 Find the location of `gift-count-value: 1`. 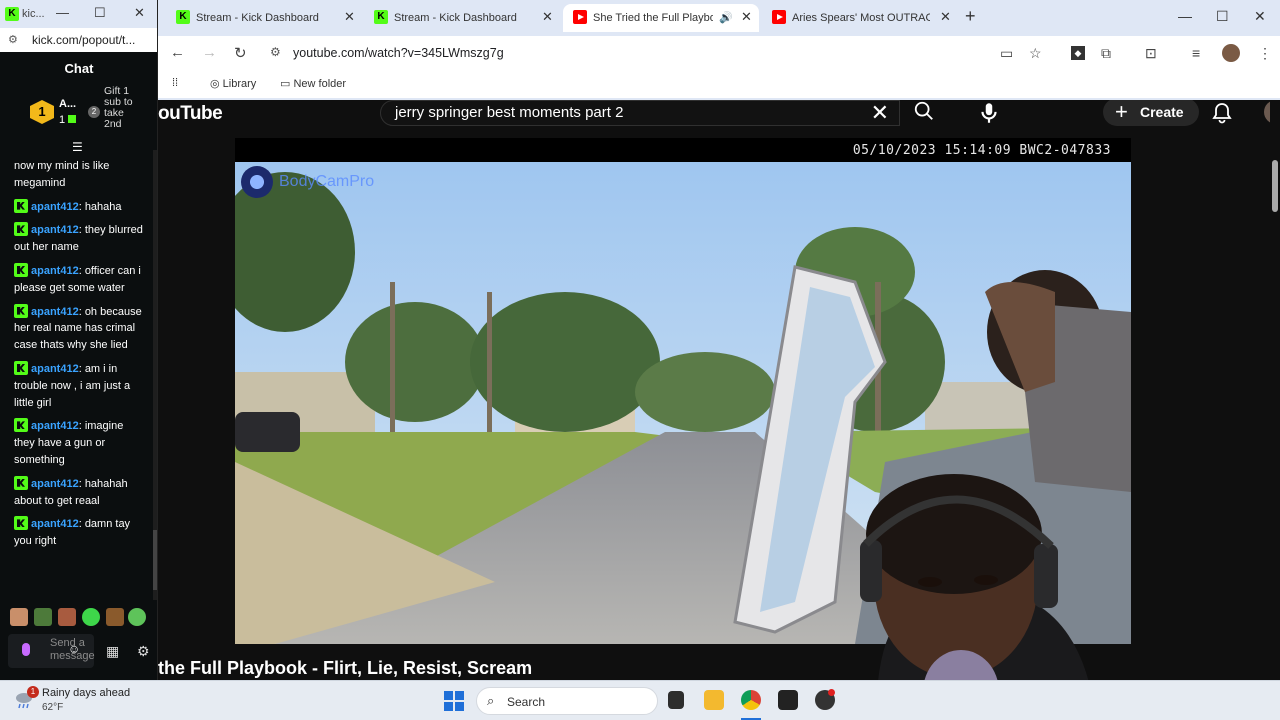

gift-count-value: 1 is located at coordinates (62, 120).